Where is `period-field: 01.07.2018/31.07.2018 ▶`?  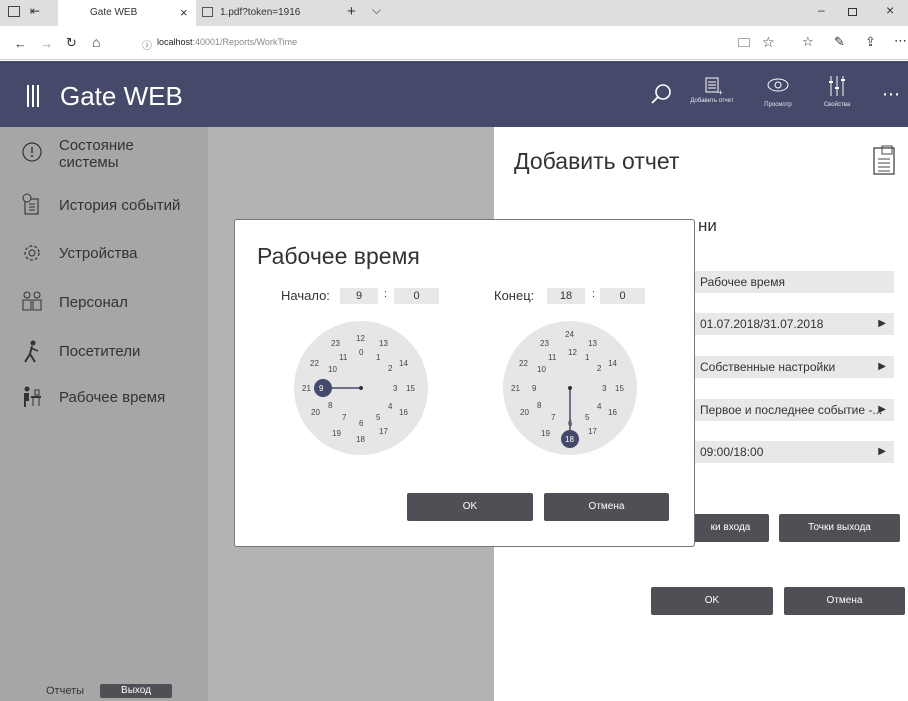
period-field: 01.07.2018/31.07.2018 ▶ is located at coordinates (794, 324).